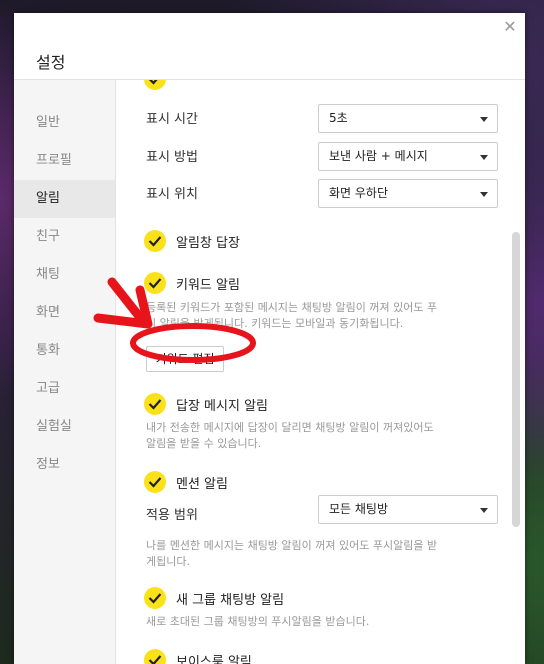 The width and height of the screenshot is (544, 664). Describe the element at coordinates (172, 157) in the screenshot. I see `display-method-label: 표시 방법` at that location.